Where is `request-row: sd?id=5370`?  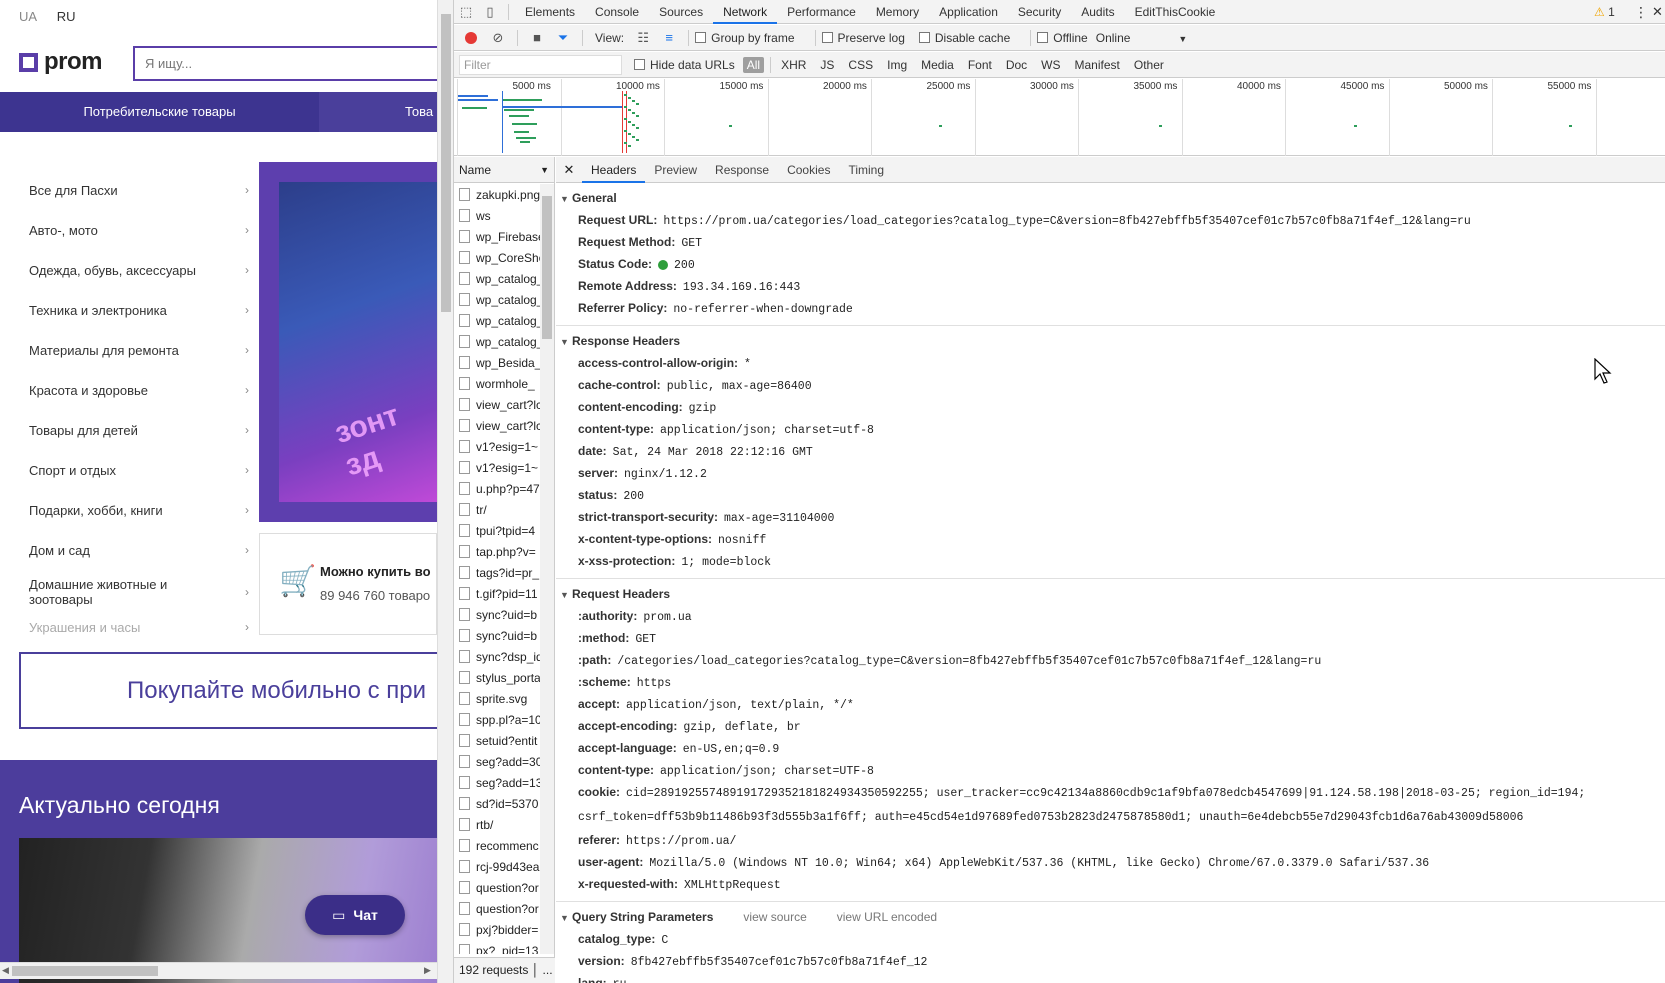 request-row: sd?id=5370 is located at coordinates (497, 803).